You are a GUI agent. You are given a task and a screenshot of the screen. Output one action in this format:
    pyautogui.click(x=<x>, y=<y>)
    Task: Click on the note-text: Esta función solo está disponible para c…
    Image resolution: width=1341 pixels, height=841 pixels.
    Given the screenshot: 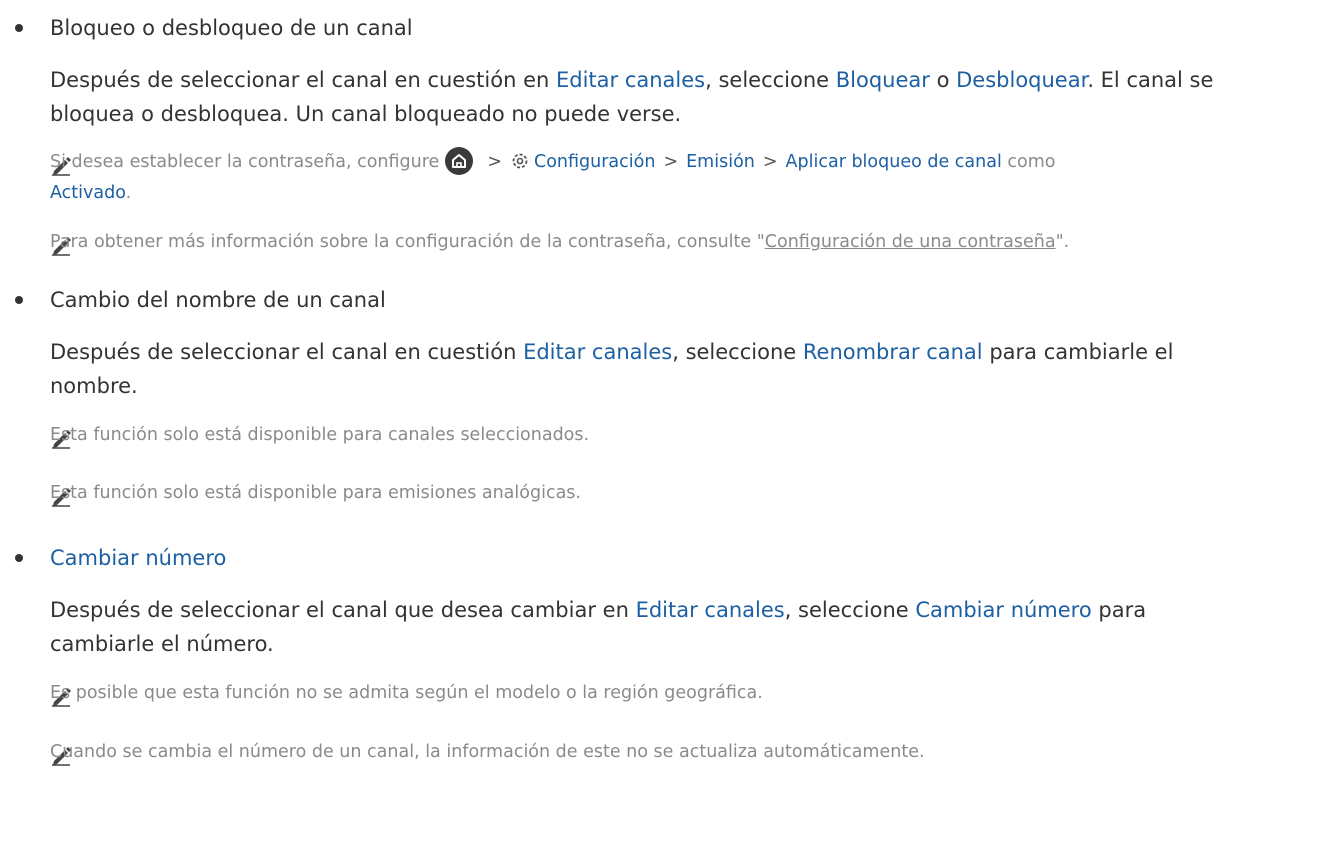 What is the action you would take?
    pyautogui.click(x=320, y=435)
    